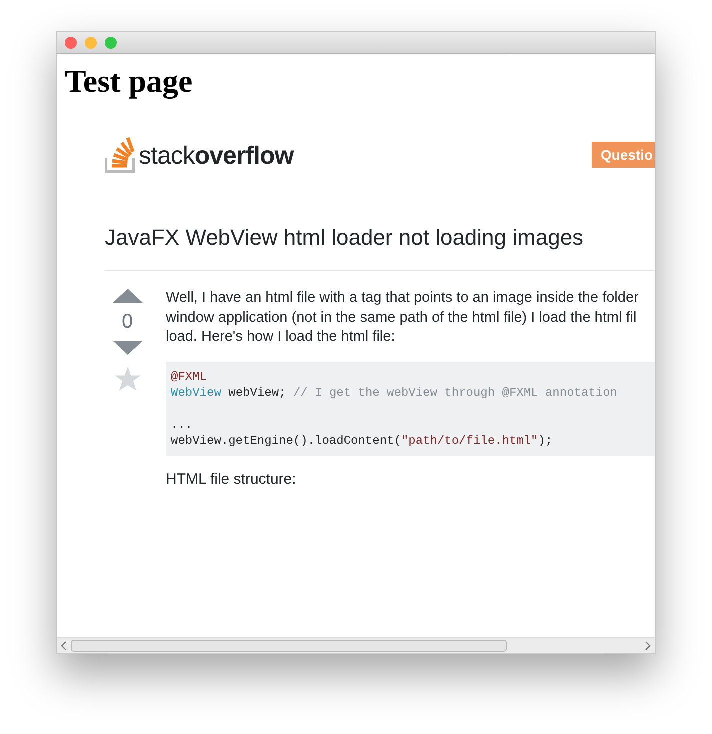  What do you see at coordinates (623, 155) in the screenshot?
I see `questions-button: Questio` at bounding box center [623, 155].